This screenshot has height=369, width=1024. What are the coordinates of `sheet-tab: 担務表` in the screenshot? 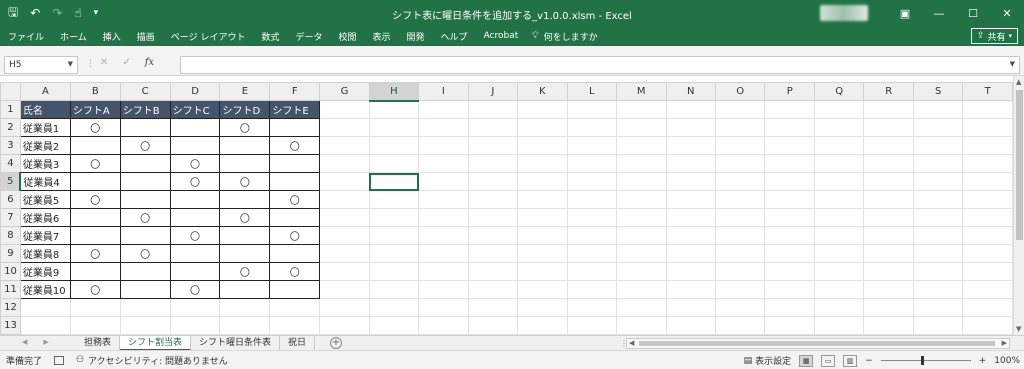 It's located at (98, 343).